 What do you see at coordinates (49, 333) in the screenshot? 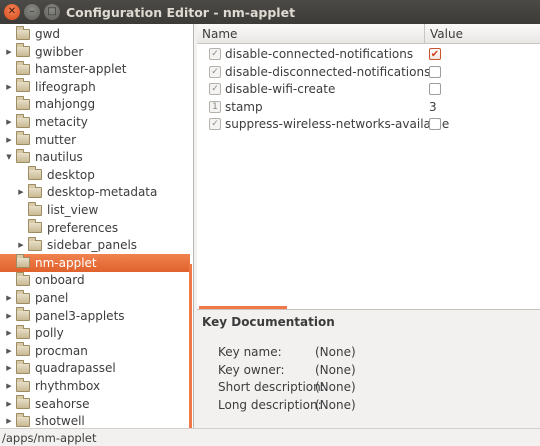
I see `tree-item-label: polly` at bounding box center [49, 333].